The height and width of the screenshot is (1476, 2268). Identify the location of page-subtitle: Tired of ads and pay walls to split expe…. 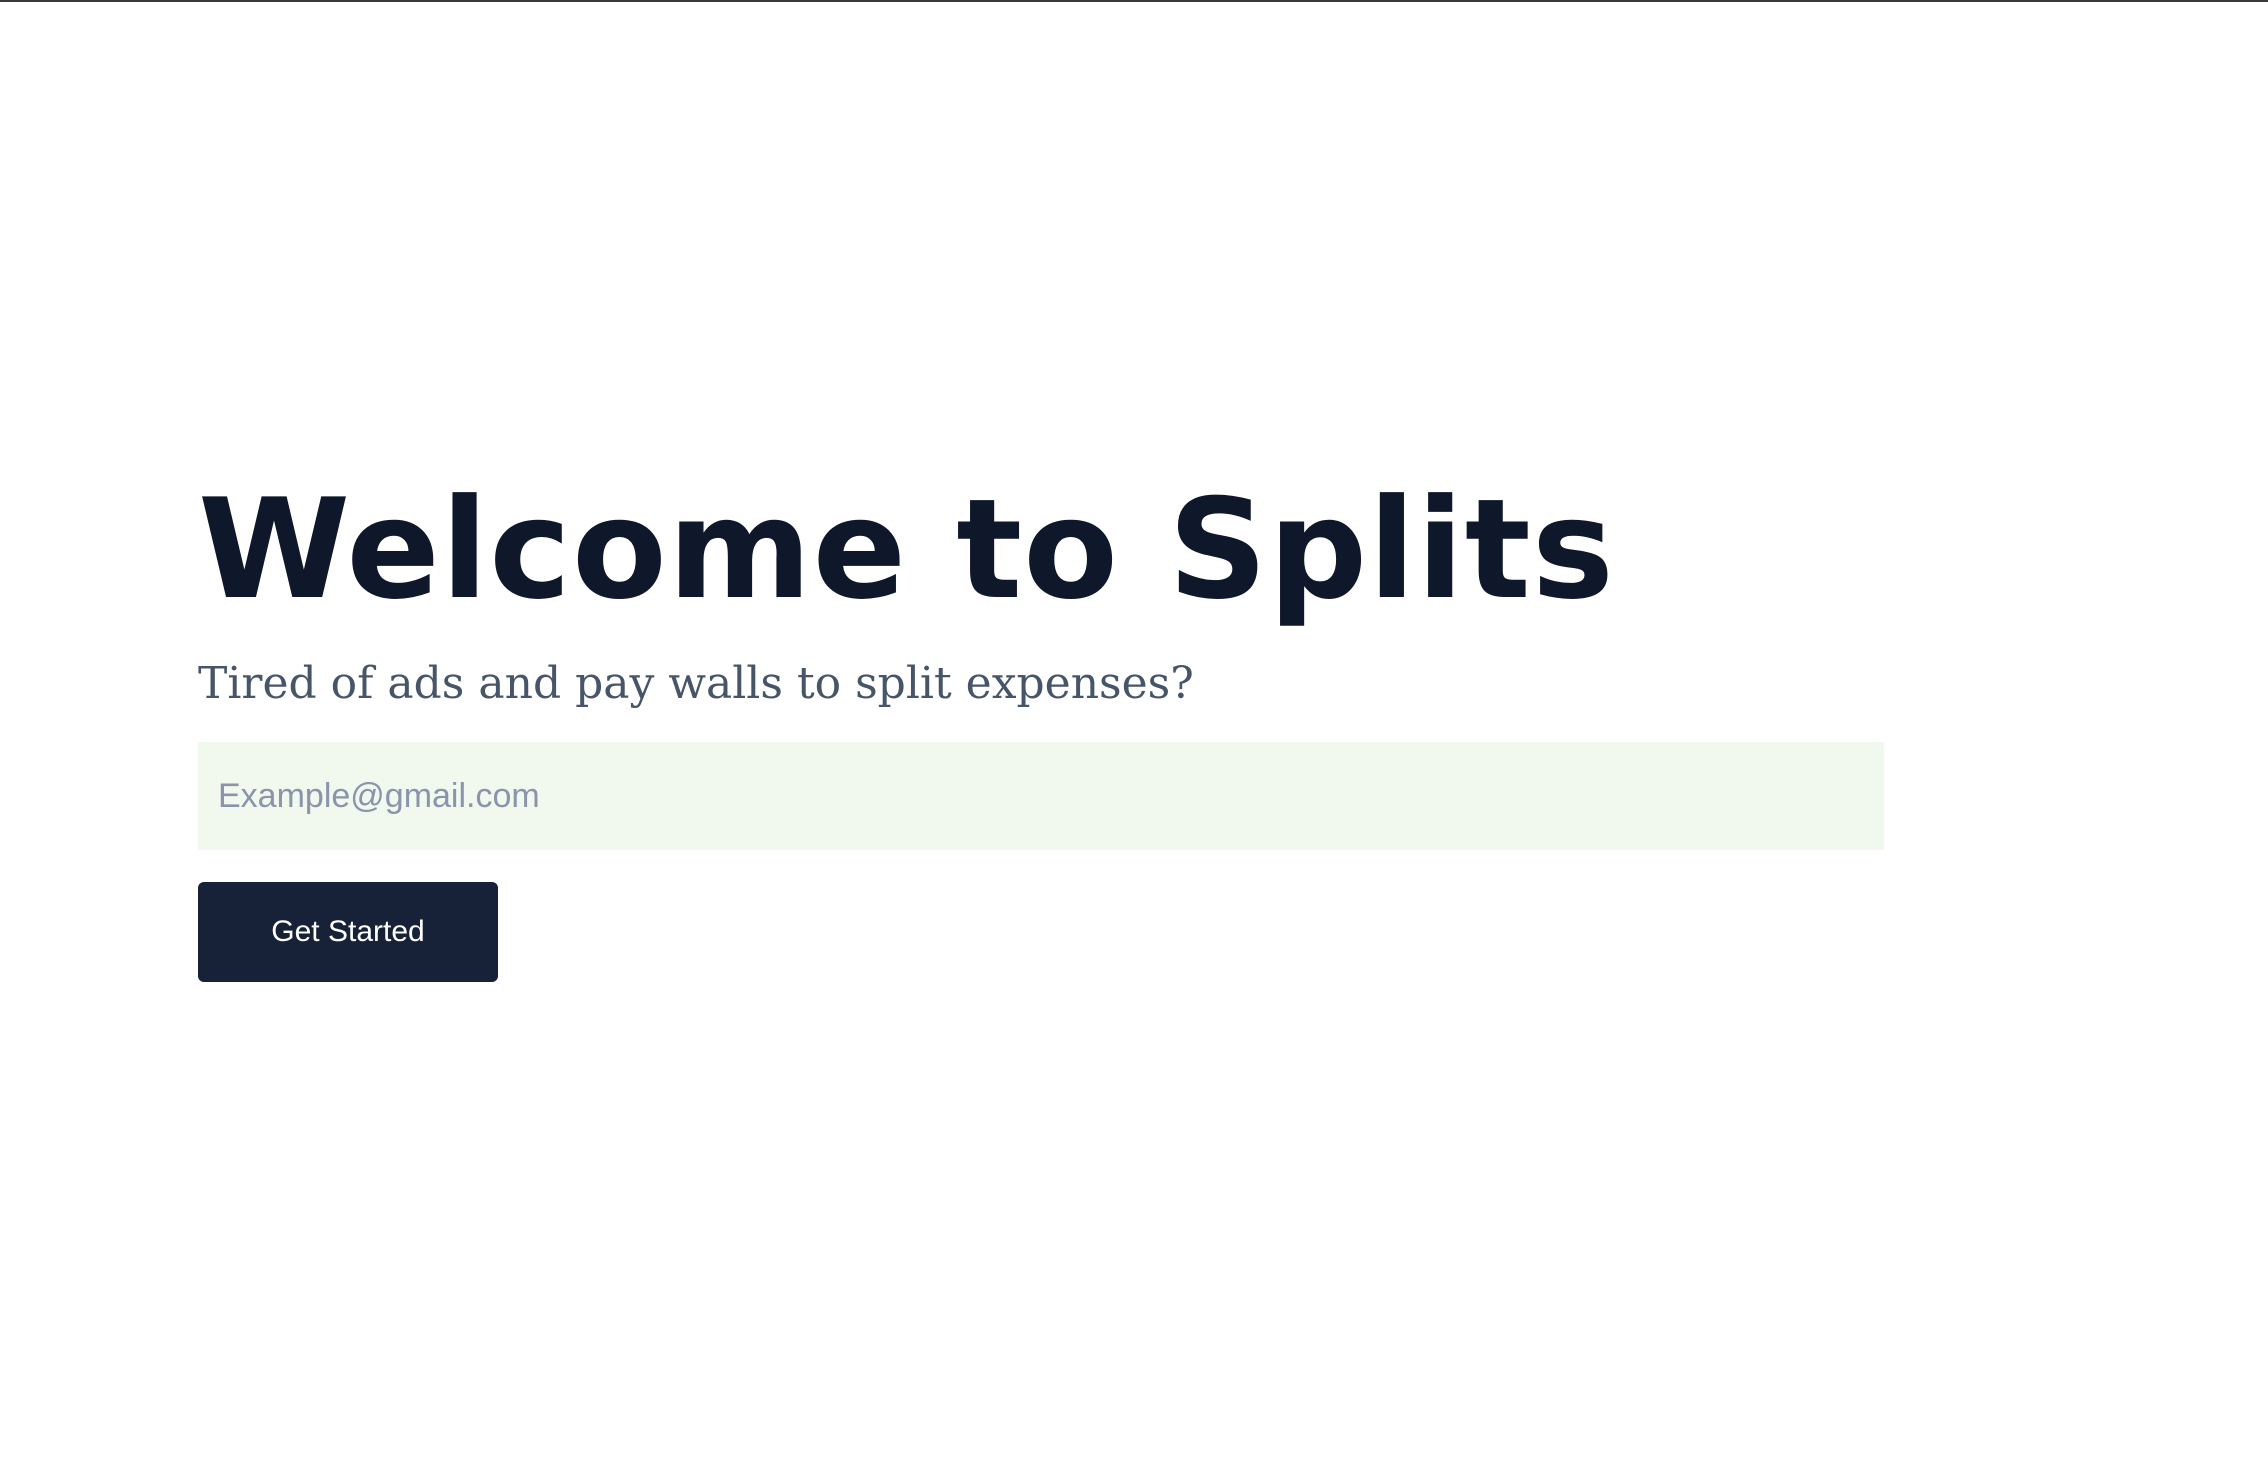
(696, 683).